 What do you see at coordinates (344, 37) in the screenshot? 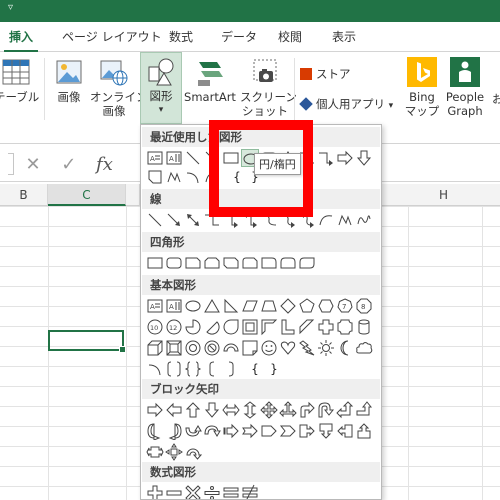
I see `tab-view: 表示` at bounding box center [344, 37].